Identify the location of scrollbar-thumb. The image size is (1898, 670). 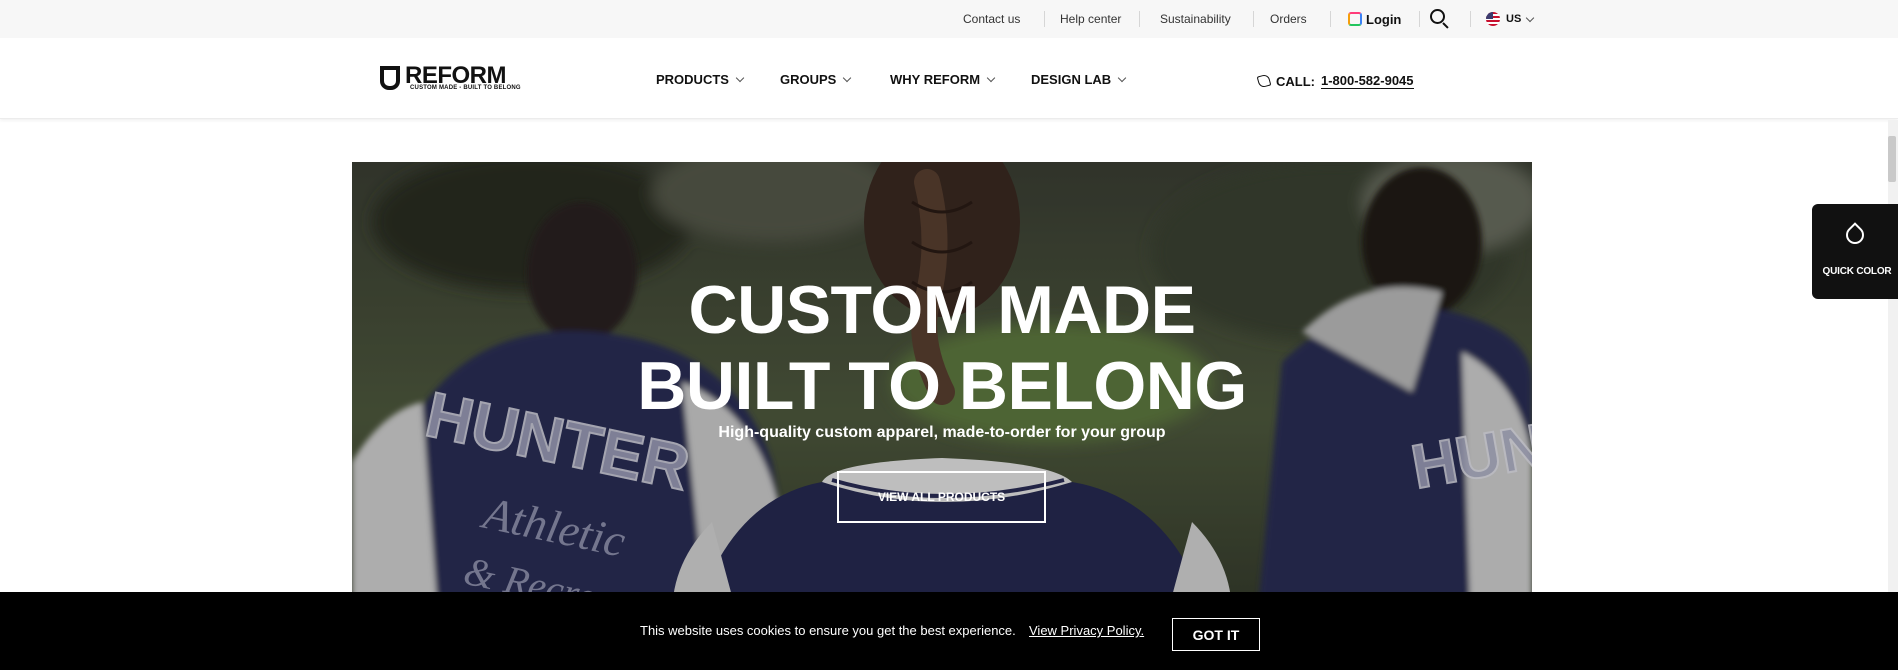
(1892, 159).